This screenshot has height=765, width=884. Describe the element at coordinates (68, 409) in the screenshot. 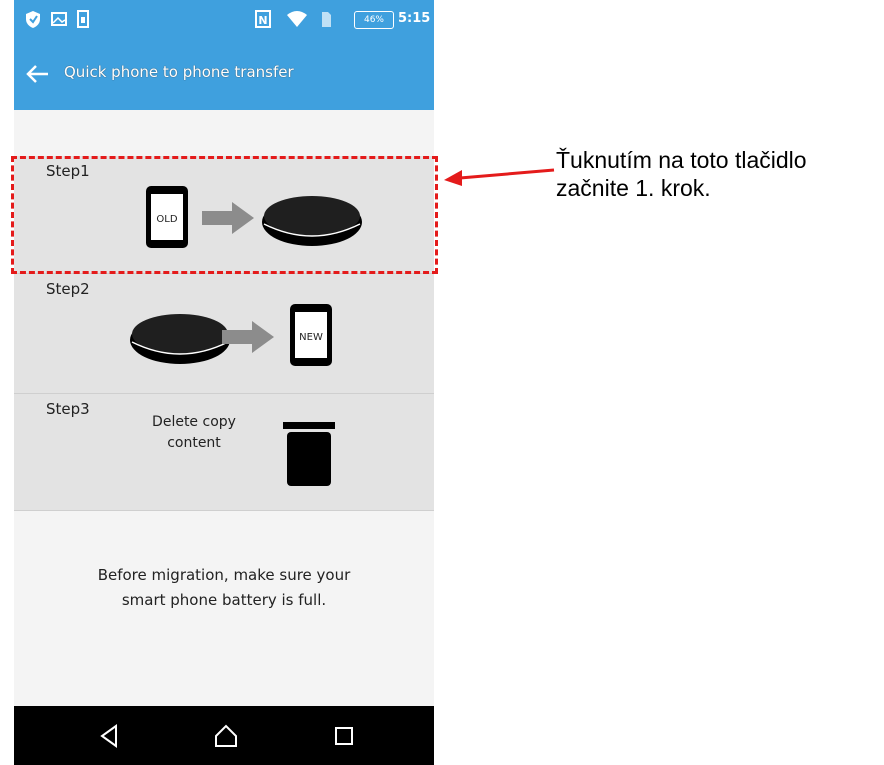

I see `step-label: Step3` at that location.